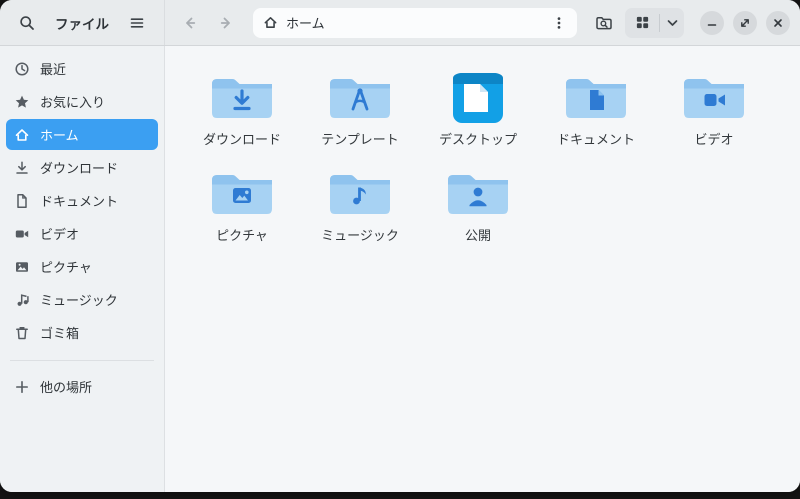  Describe the element at coordinates (22, 102) in the screenshot. I see `star-icon` at that location.